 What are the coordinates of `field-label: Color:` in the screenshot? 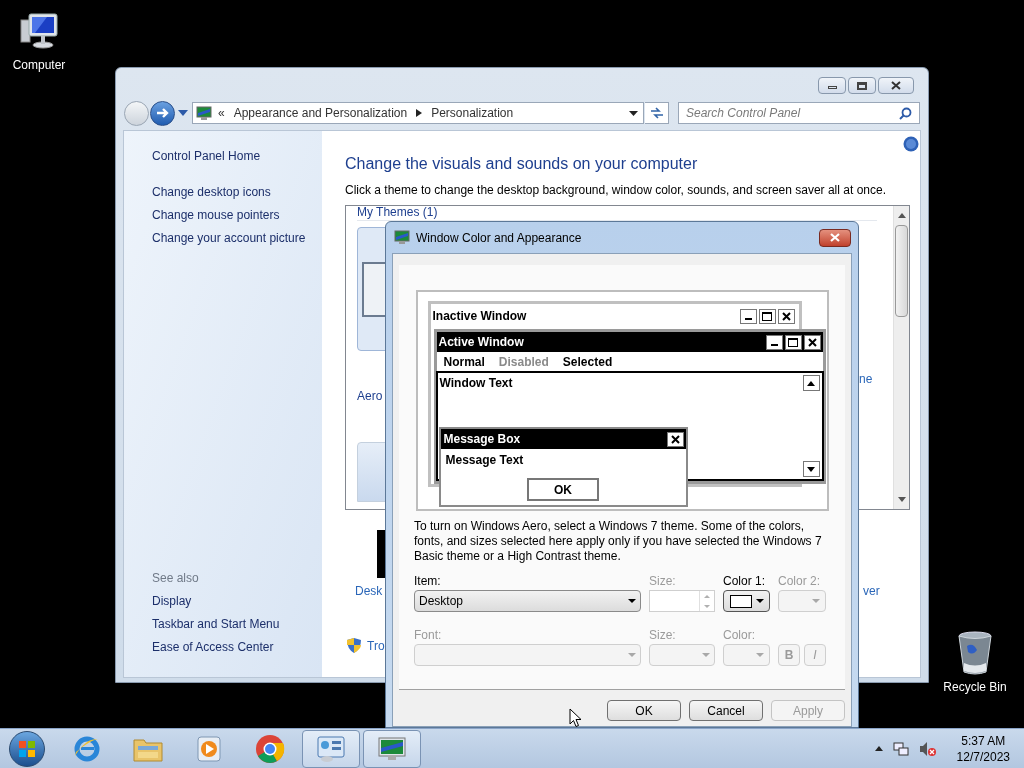 It's located at (739, 634).